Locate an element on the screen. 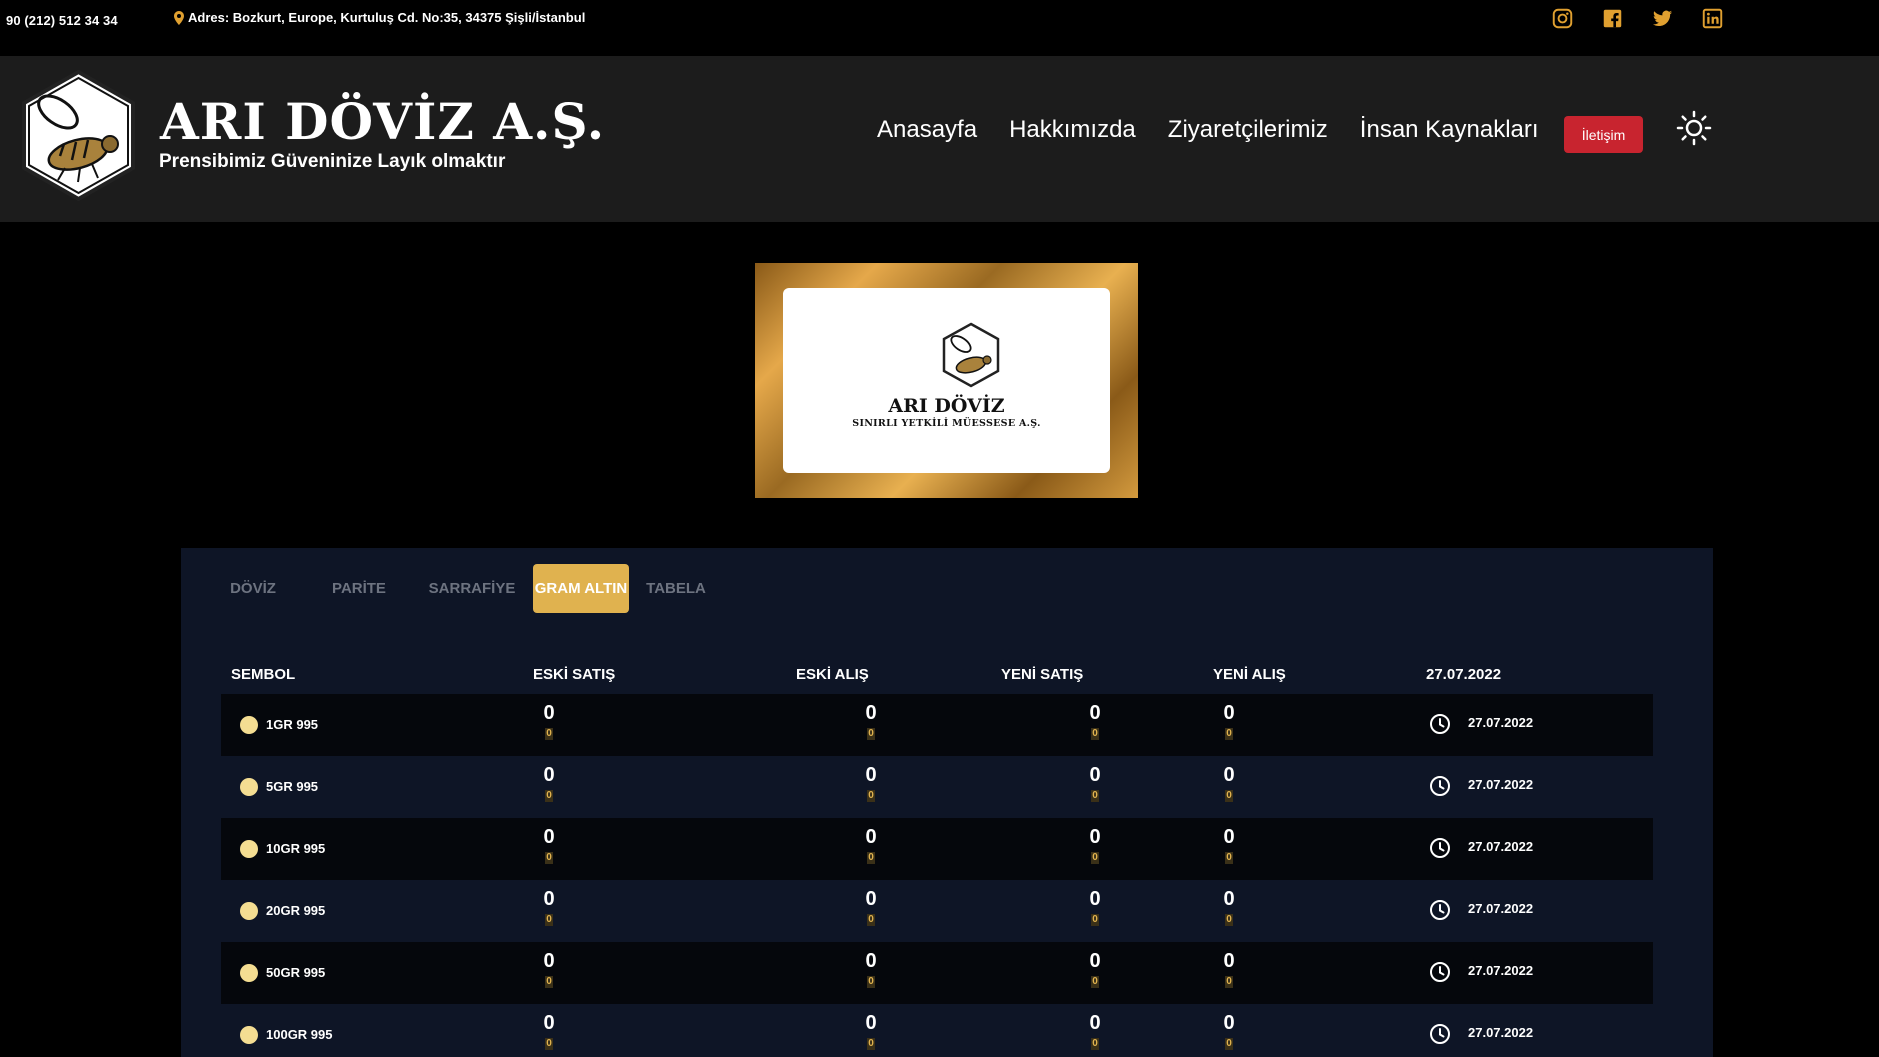 This screenshot has width=1879, height=1057. table-row: 50GR 995 0 0 0 0 0 0 0 0 27.07.2022 is located at coordinates (937, 973).